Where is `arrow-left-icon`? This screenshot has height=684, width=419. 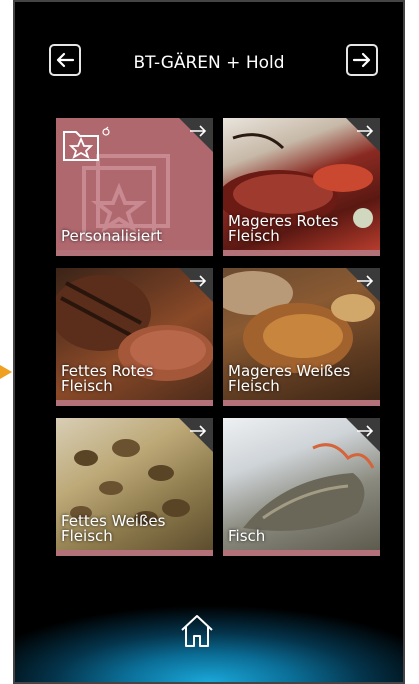
arrow-left-icon is located at coordinates (65, 60).